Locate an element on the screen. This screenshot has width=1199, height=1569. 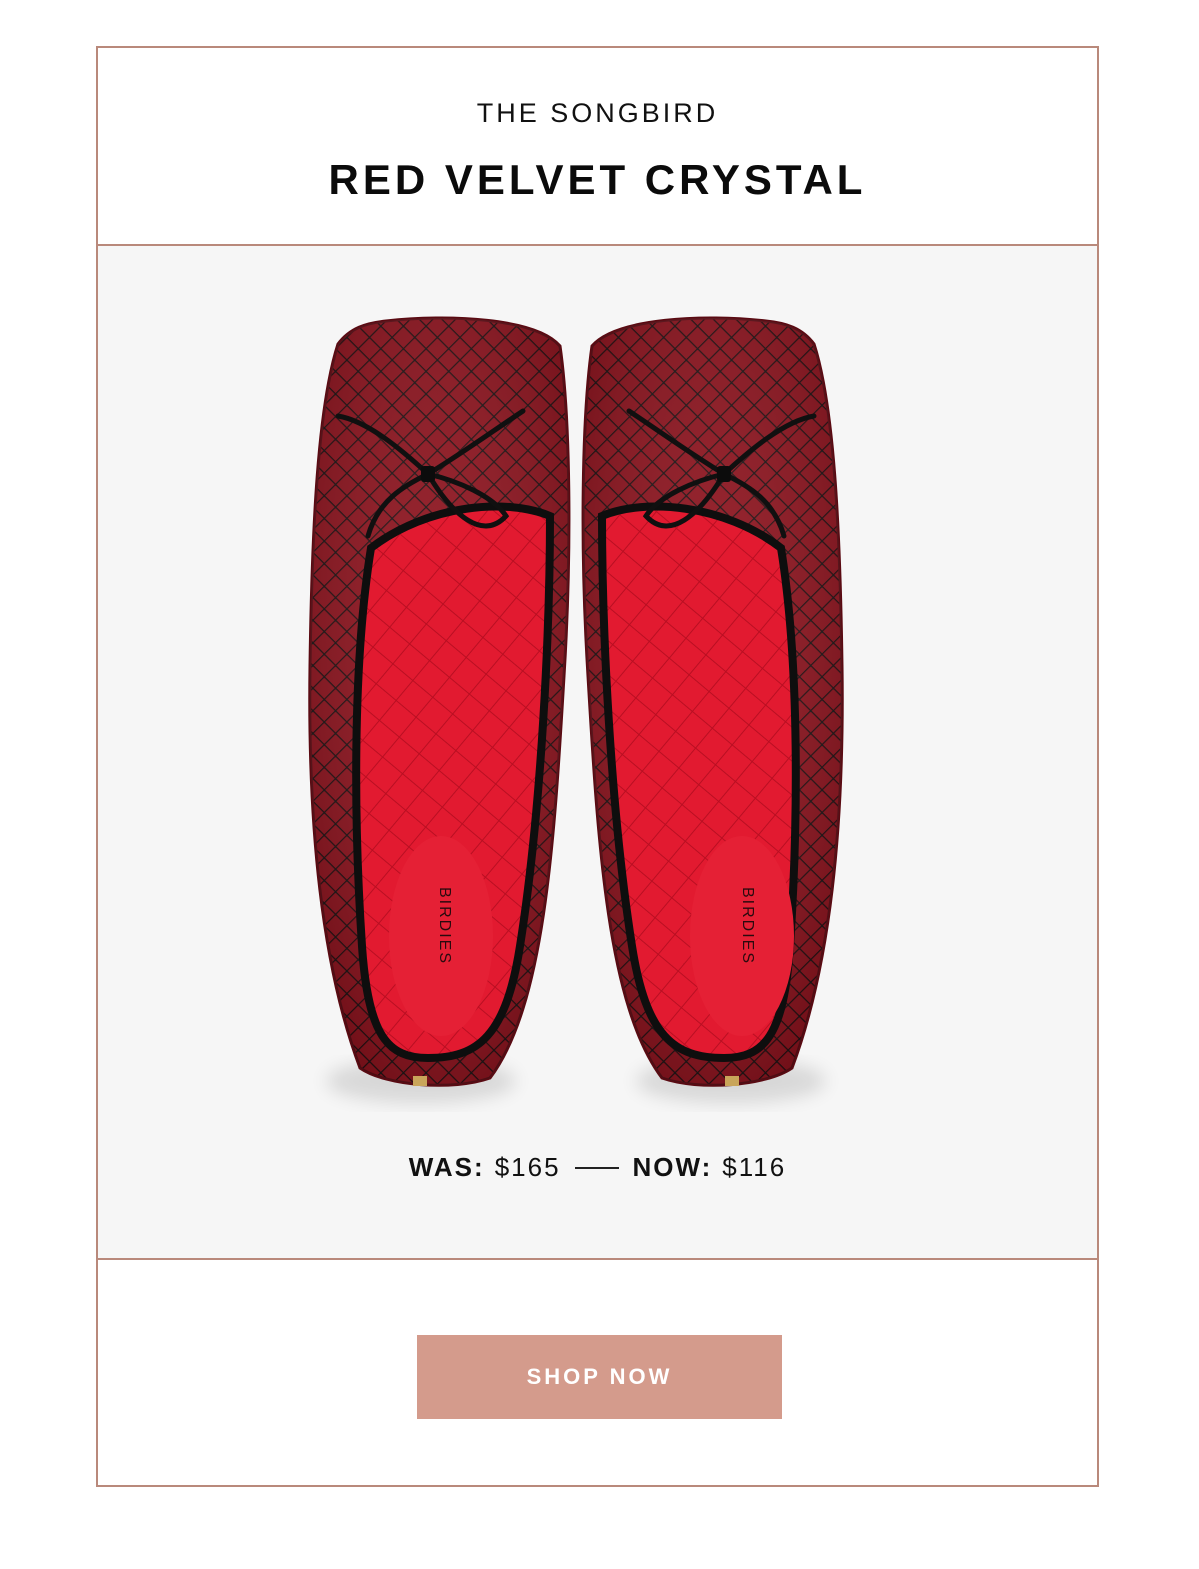
price-divider is located at coordinates (596, 1167).